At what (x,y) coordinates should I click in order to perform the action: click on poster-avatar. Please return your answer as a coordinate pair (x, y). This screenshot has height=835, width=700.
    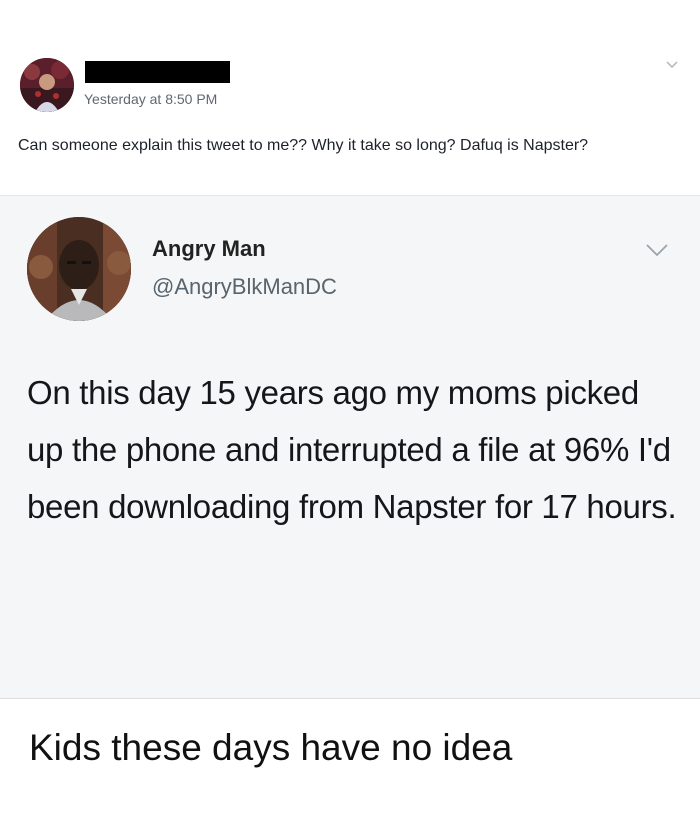
    Looking at the image, I should click on (47, 85).